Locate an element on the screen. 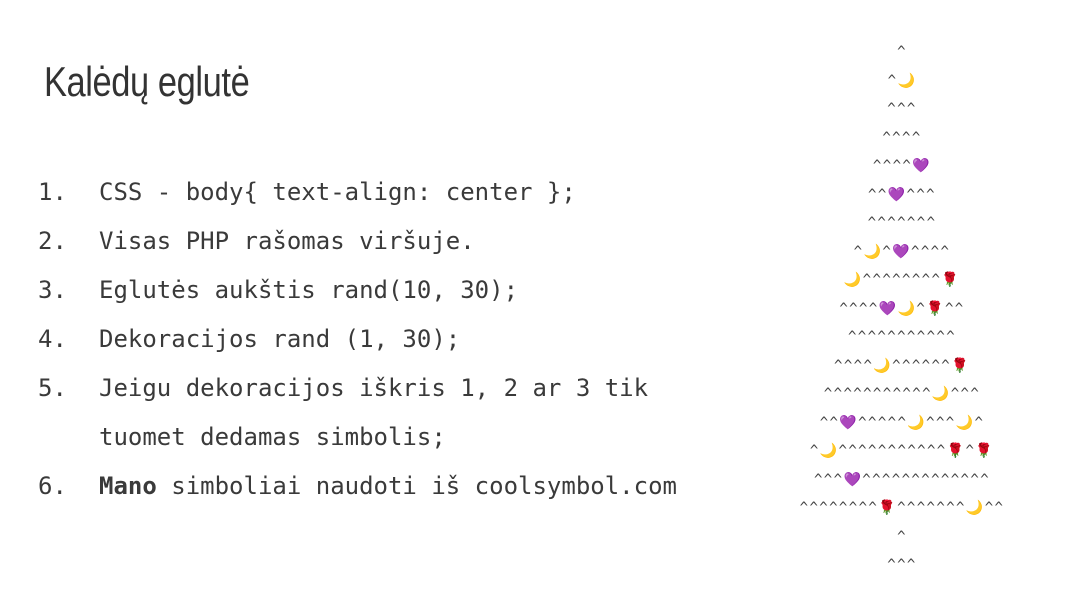  tree-row: 🌙^^^^^^^^🌹 is located at coordinates (902, 280).